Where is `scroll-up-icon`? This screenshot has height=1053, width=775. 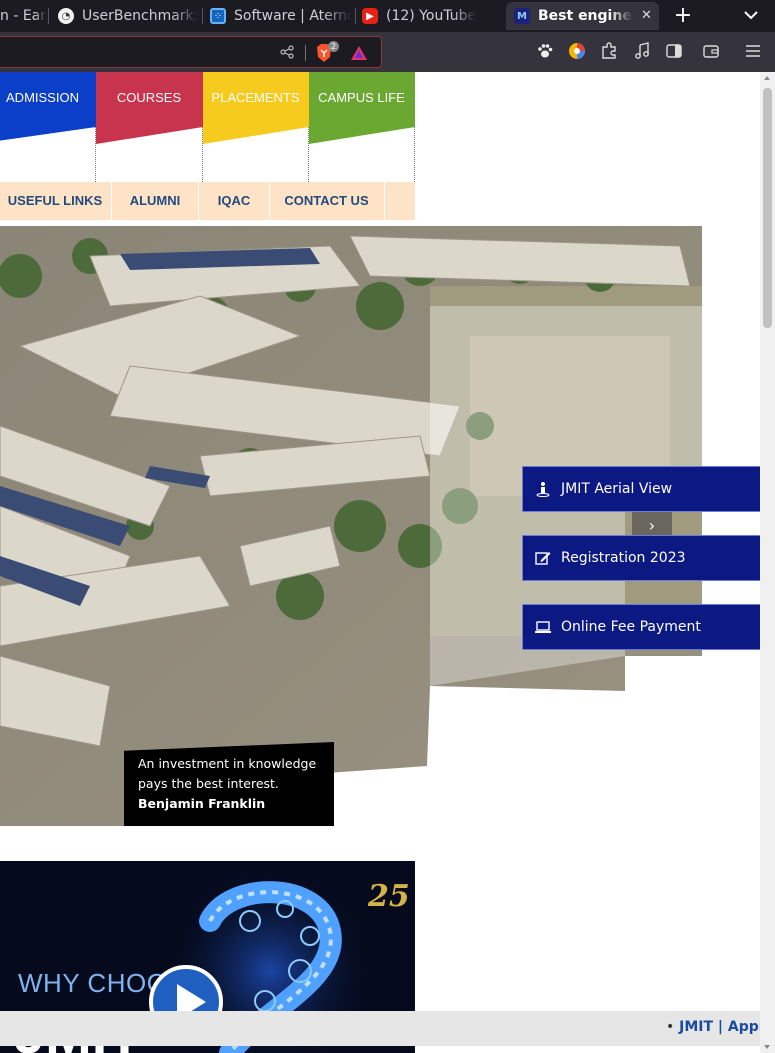
scroll-up-icon is located at coordinates (767, 78).